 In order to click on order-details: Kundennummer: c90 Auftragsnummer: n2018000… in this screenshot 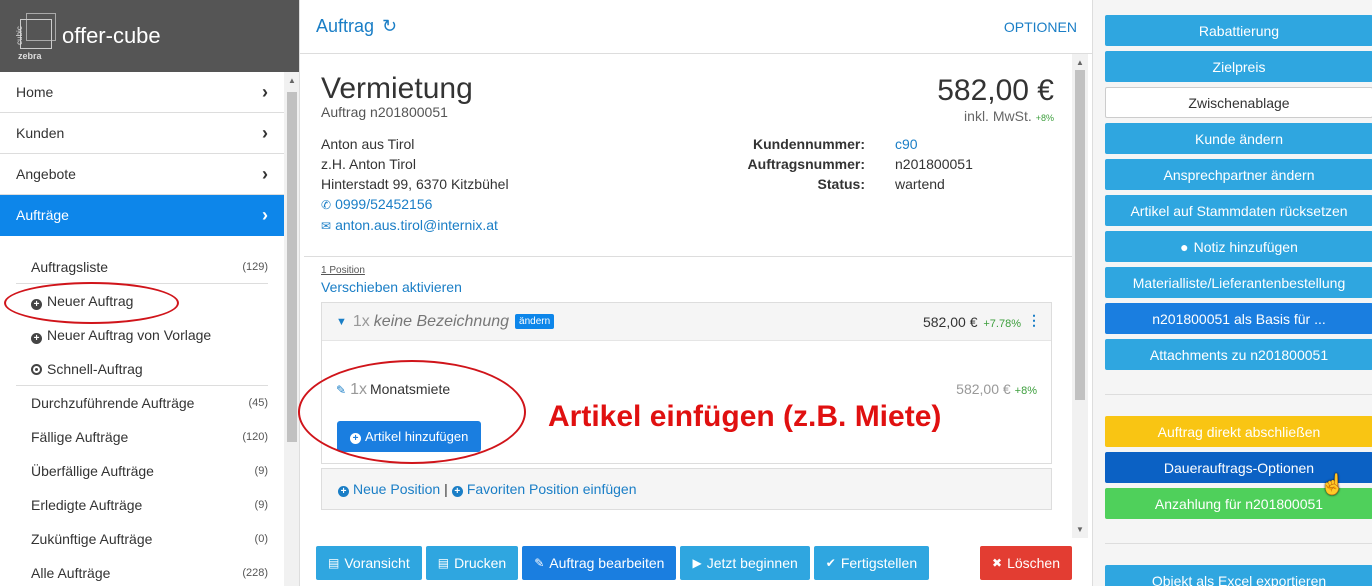, I will do `click(860, 163)`.